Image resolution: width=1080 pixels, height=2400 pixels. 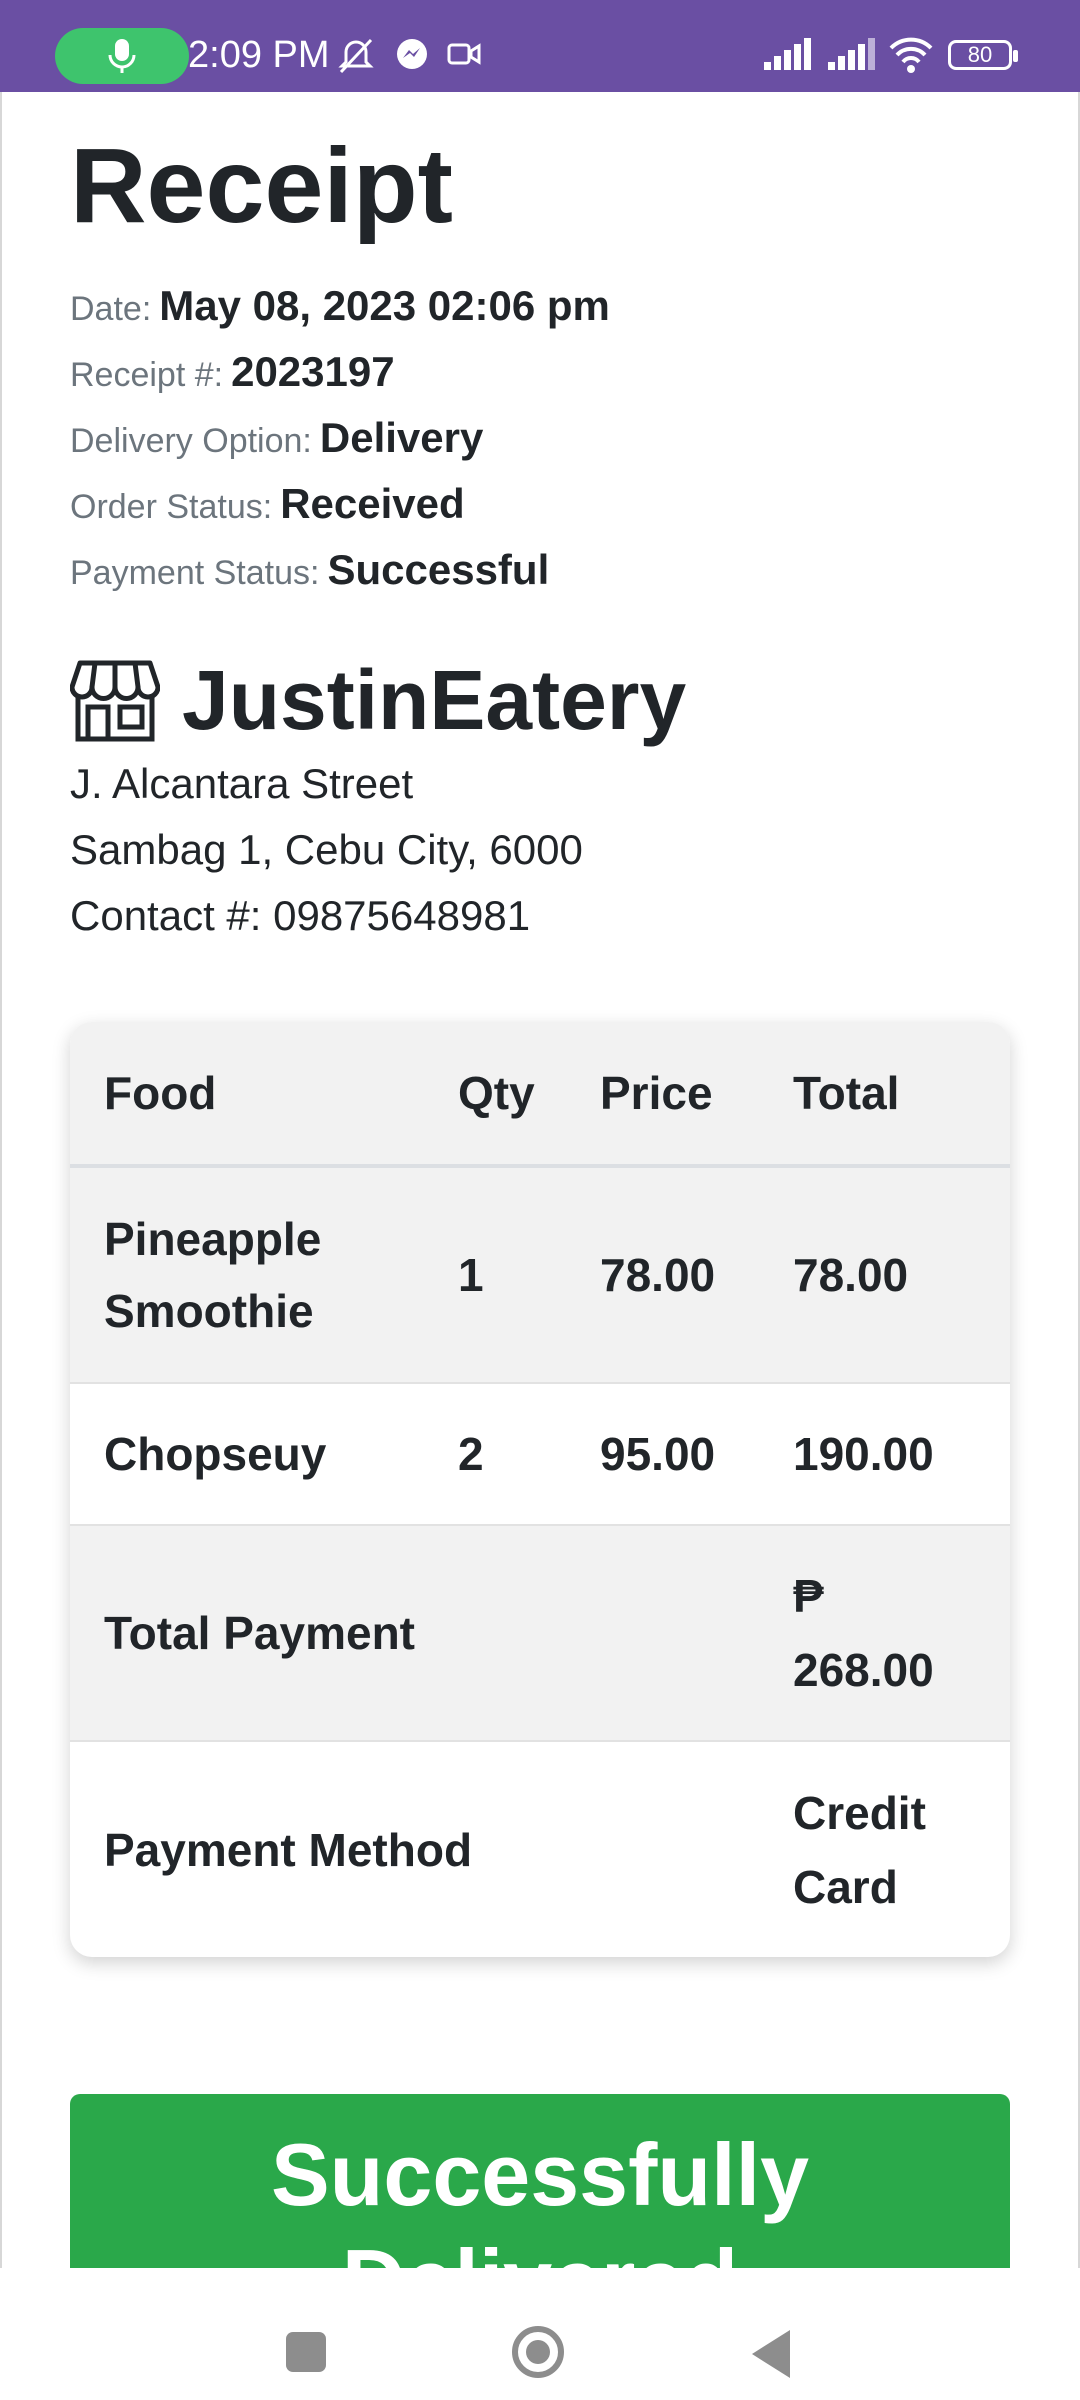 I want to click on row-food: Pineapple Smoothie, so click(x=213, y=1275).